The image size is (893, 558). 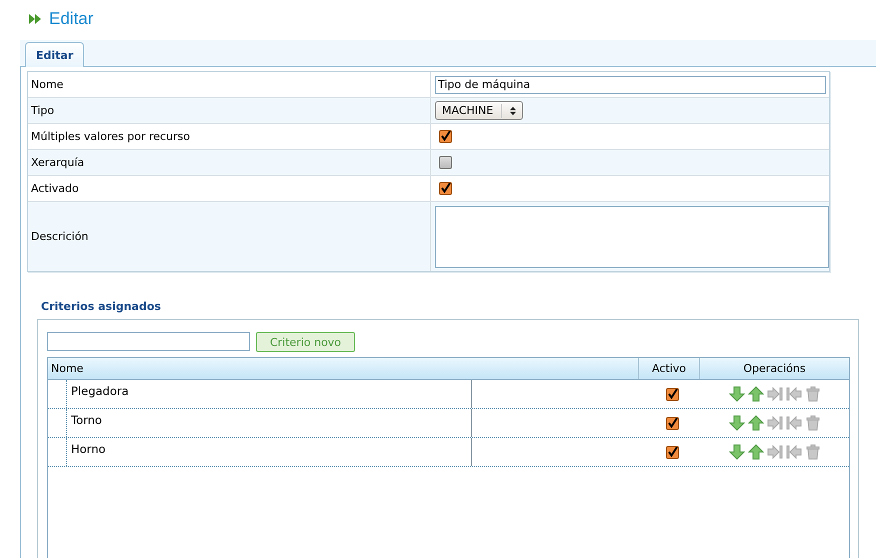 I want to click on section-title: Criterios asignados, so click(x=101, y=307).